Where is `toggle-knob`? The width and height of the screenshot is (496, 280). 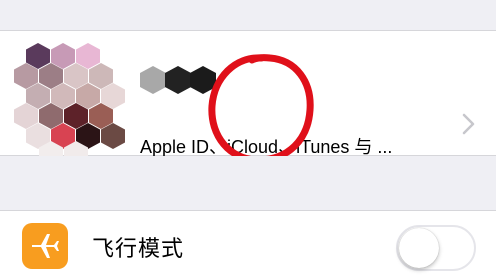 toggle-knob is located at coordinates (419, 248).